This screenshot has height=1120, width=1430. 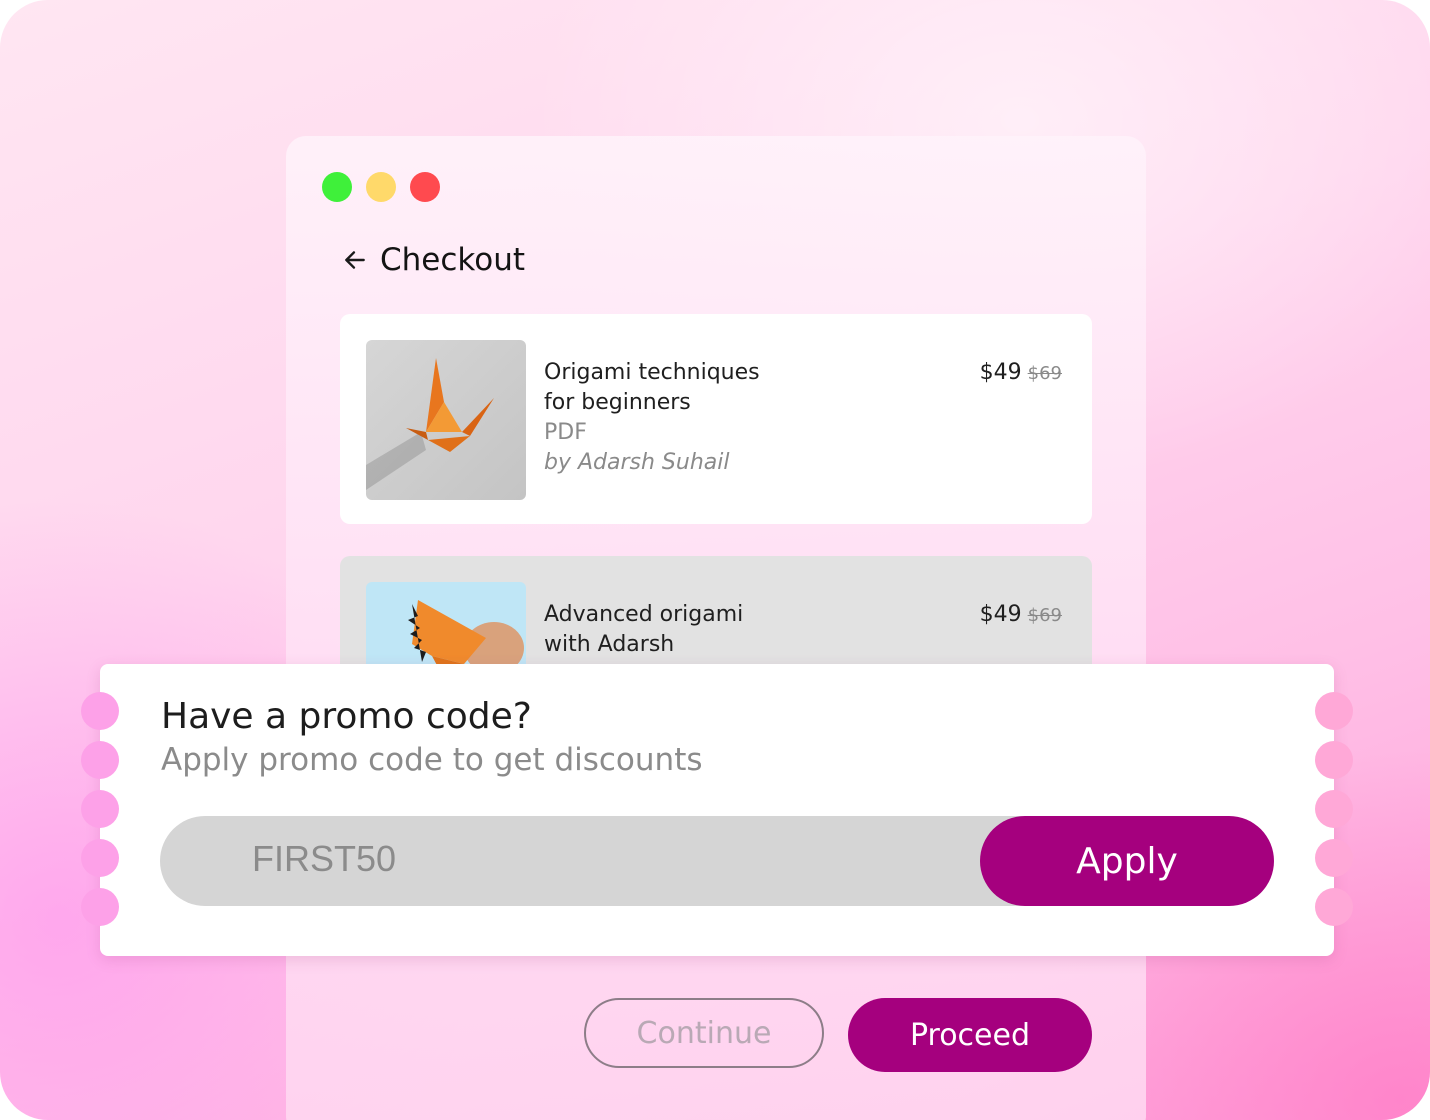 I want to click on product-title-line2: with Adarsh, so click(x=609, y=644).